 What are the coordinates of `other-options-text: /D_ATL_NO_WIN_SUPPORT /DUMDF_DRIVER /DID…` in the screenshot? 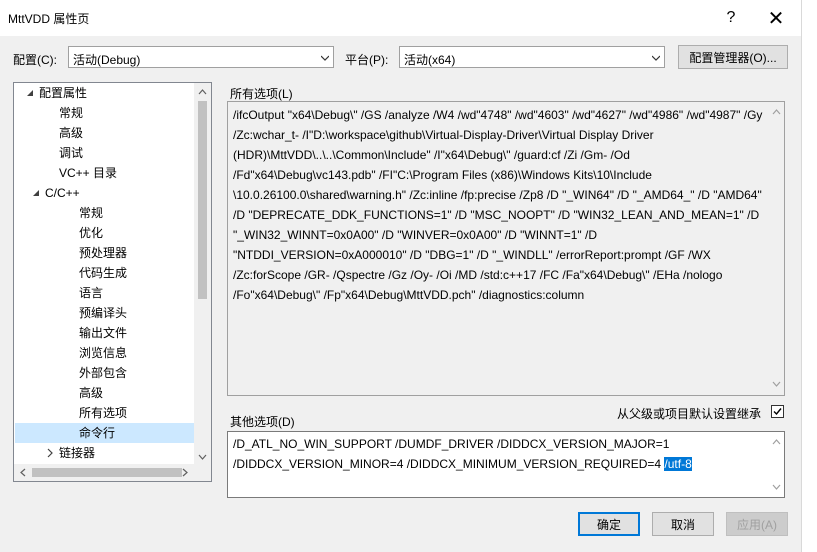 It's located at (453, 454).